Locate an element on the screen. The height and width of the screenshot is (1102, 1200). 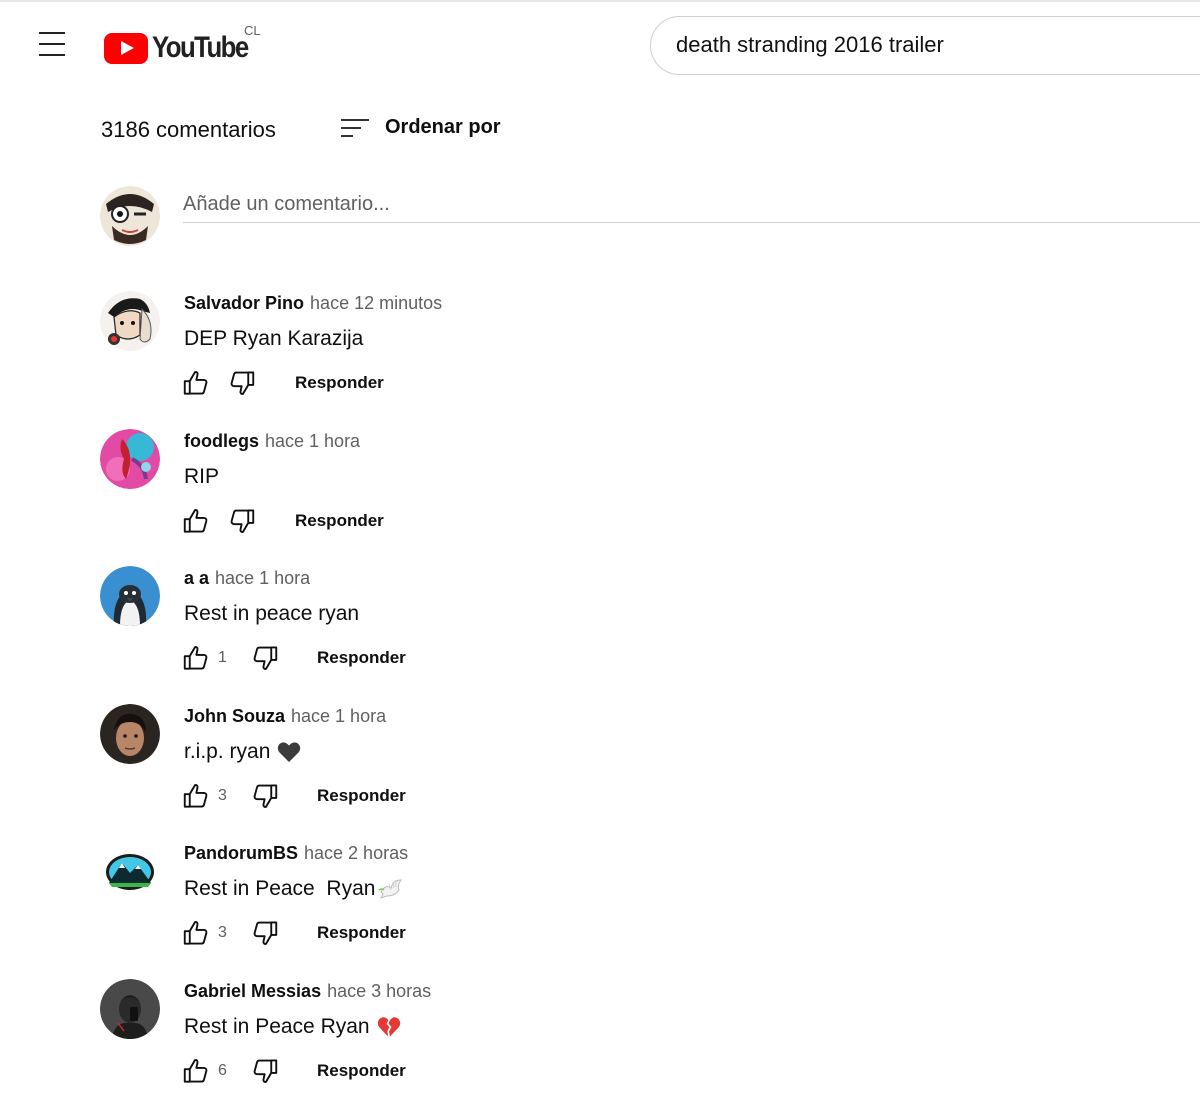
comment-author: John Souza is located at coordinates (234, 716).